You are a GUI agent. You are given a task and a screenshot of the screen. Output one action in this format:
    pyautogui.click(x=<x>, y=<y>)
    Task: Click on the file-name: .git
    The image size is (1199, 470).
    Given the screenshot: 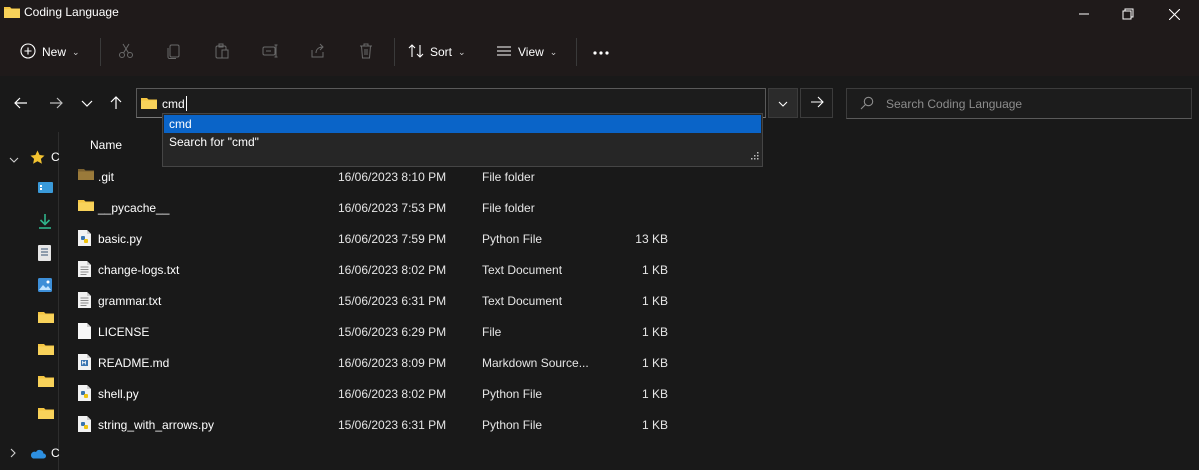 What is the action you would take?
    pyautogui.click(x=106, y=177)
    